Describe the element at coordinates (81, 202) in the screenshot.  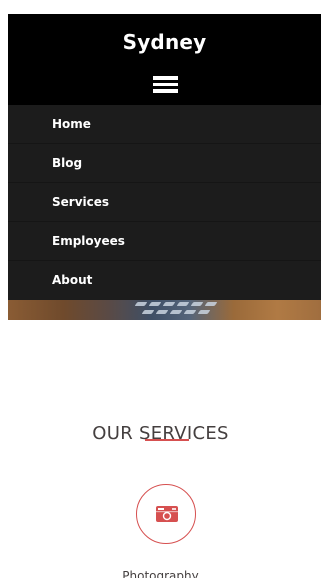
I see `nav-item-label: Services` at that location.